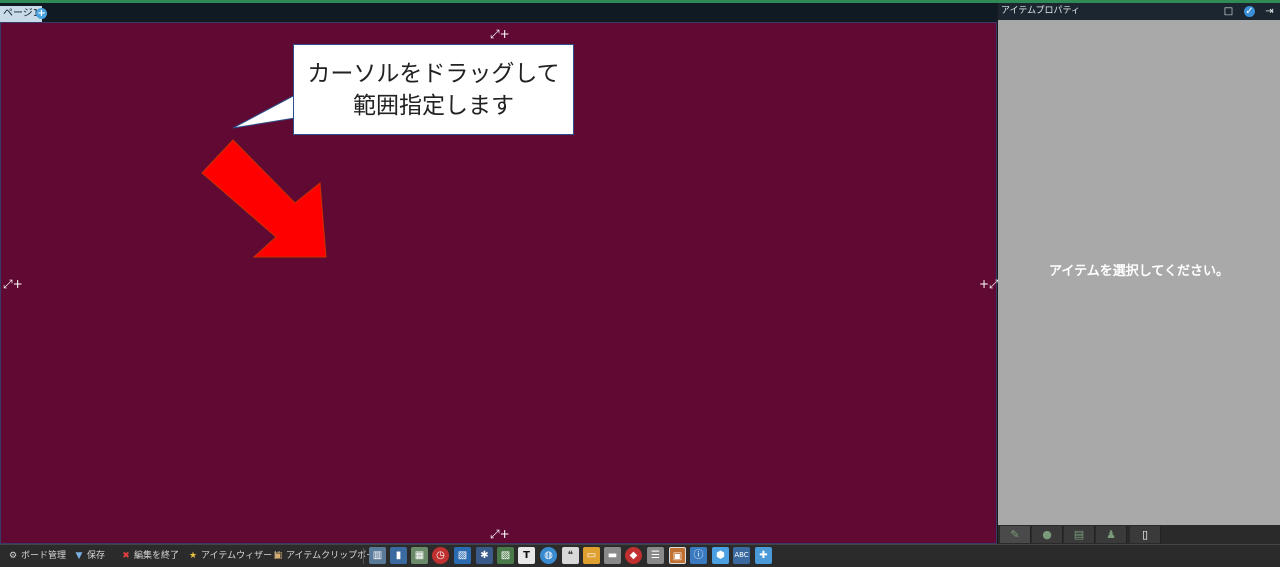 This screenshot has height=567, width=1280. I want to click on table-icon: ▦, so click(419, 555).